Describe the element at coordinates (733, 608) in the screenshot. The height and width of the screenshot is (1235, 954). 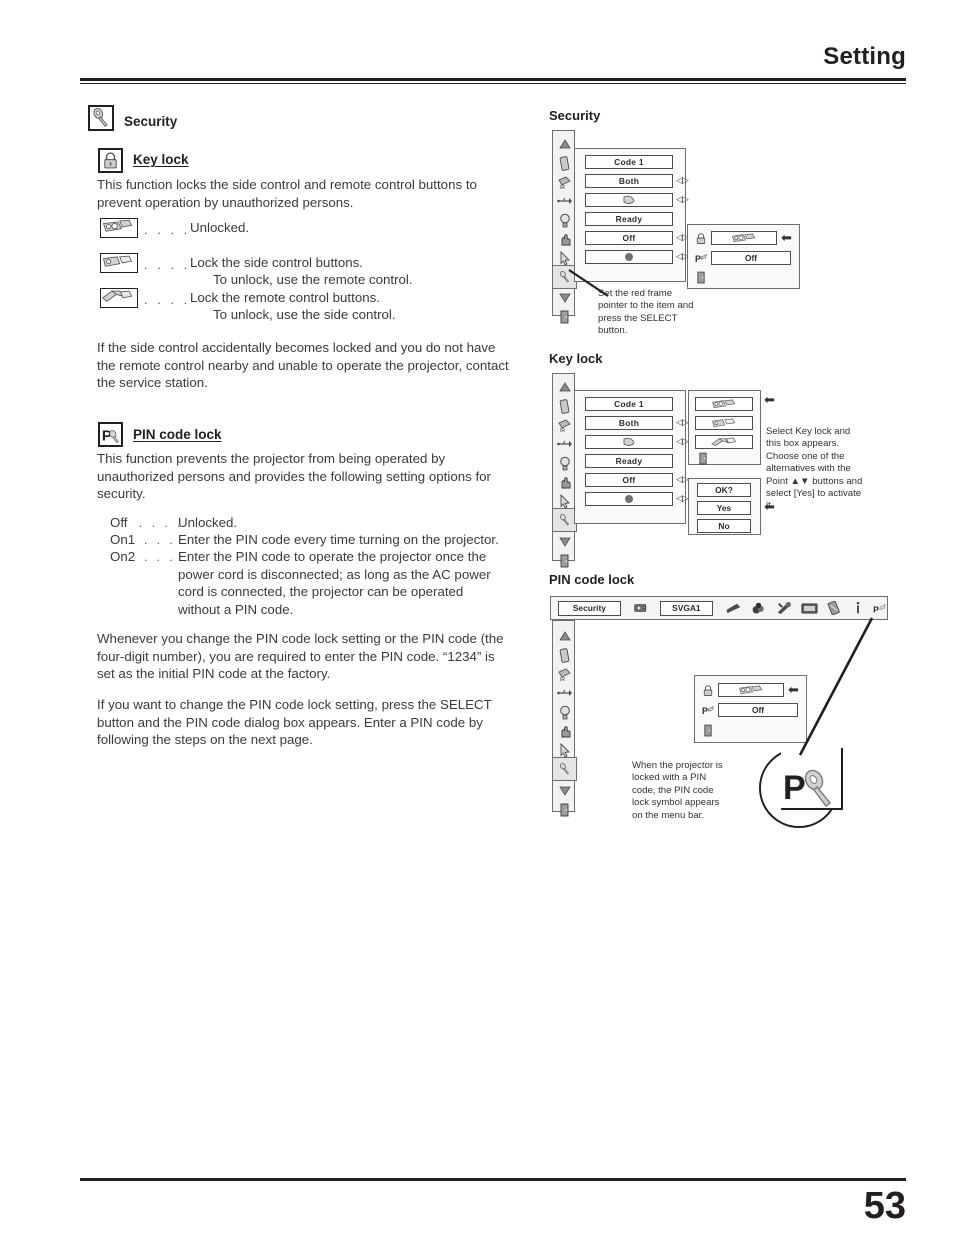
I see `image-adjust-icon` at that location.